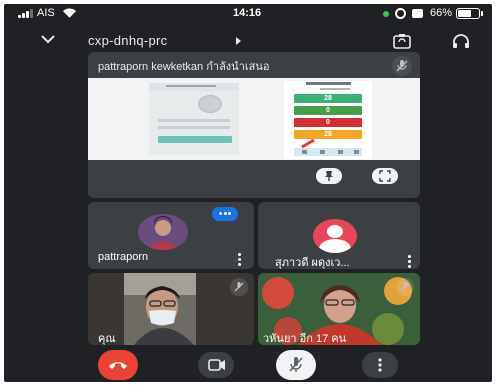 The height and width of the screenshot is (385, 497). Describe the element at coordinates (328, 83) in the screenshot. I see `shared-right-title` at that location.